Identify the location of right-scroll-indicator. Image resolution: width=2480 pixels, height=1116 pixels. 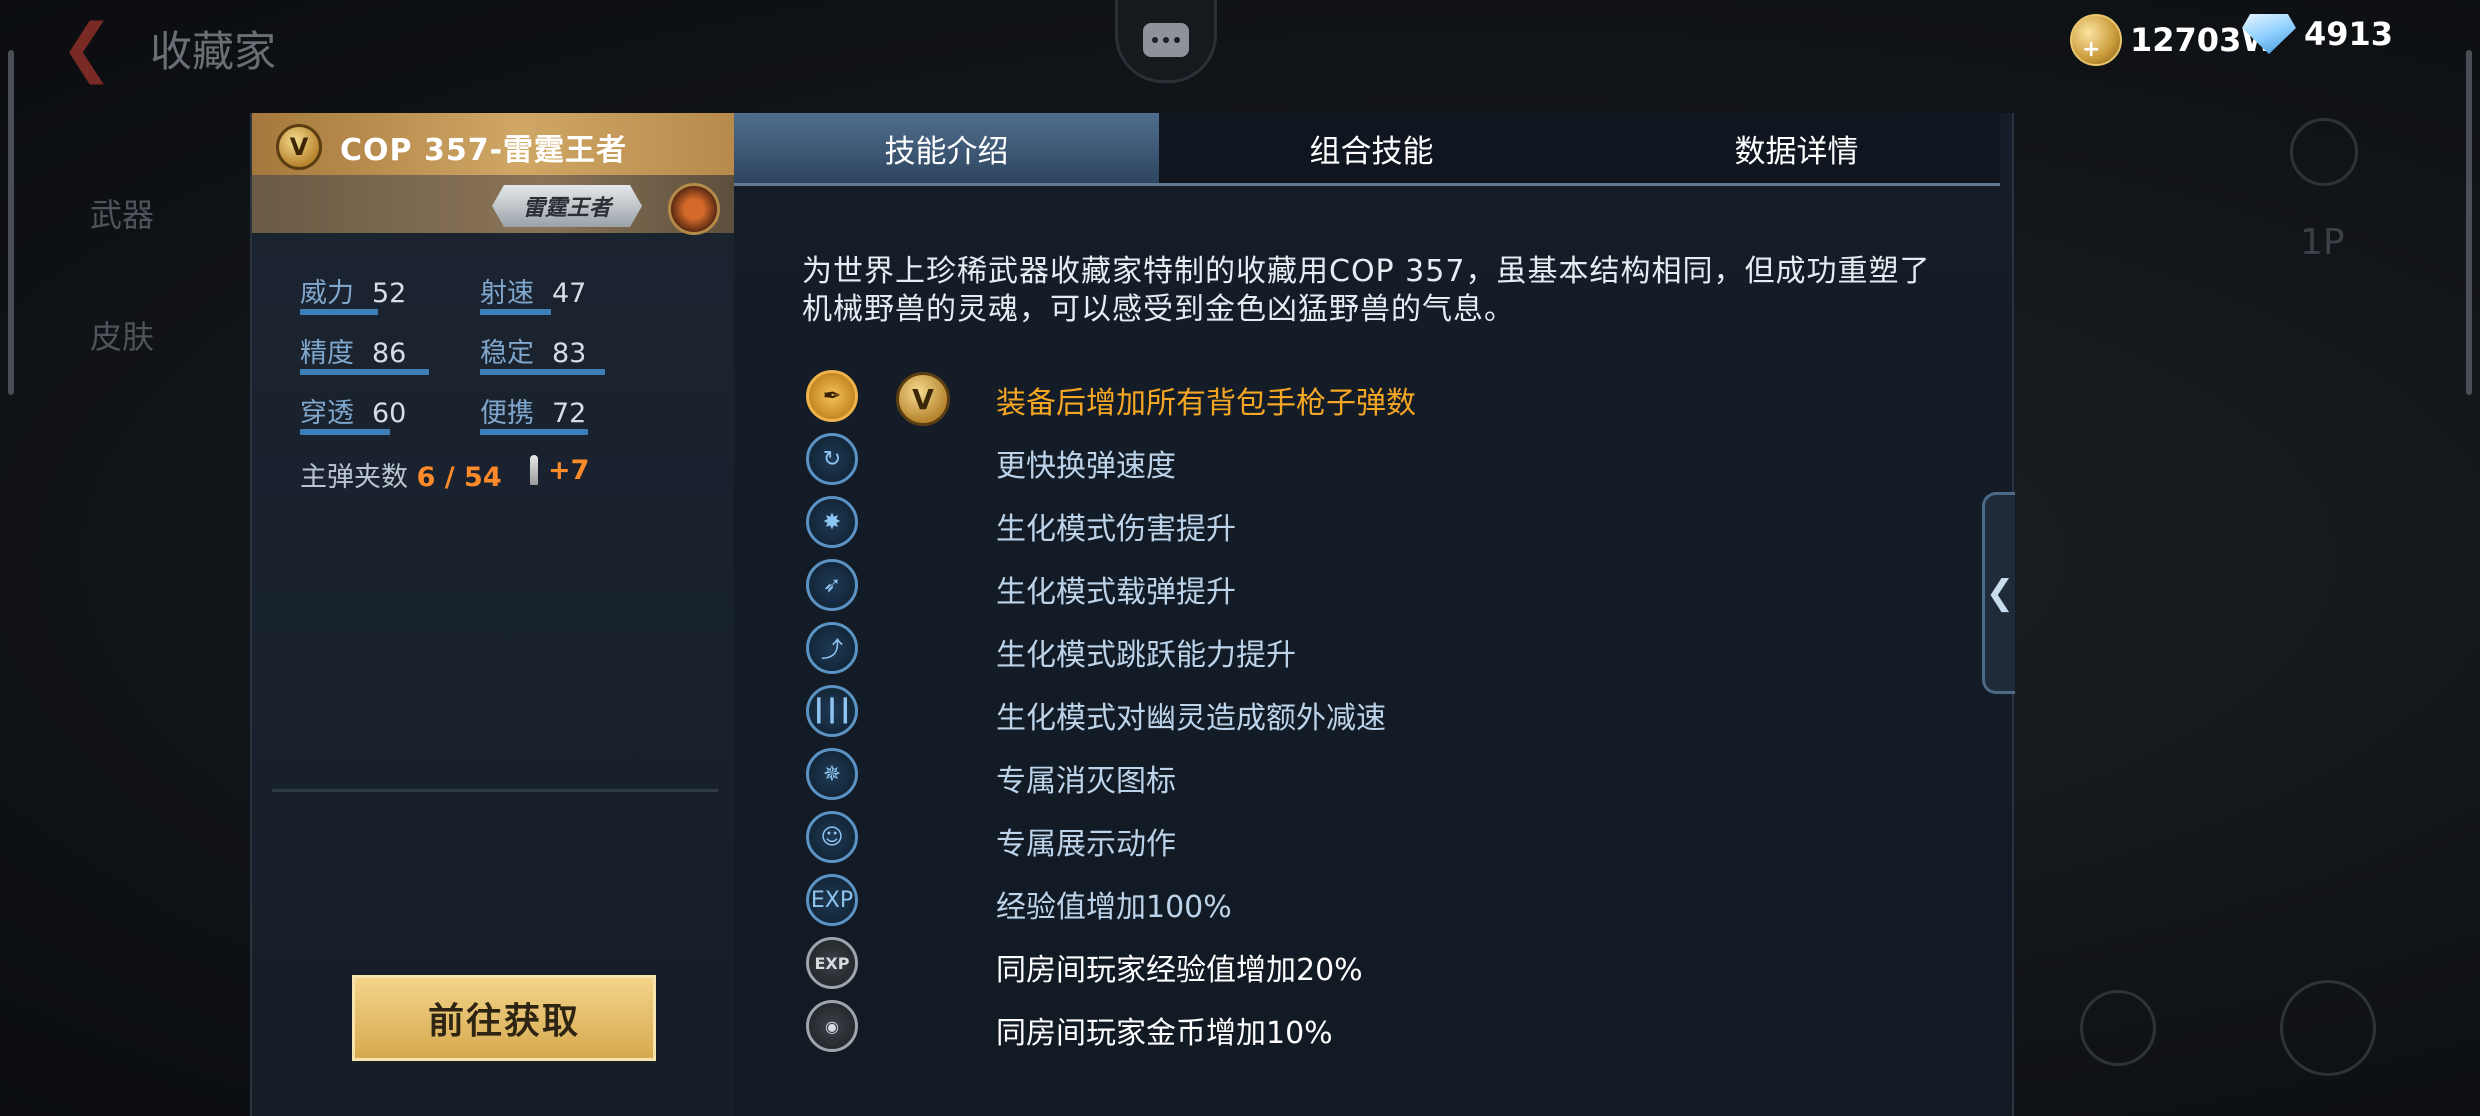
(2469, 222).